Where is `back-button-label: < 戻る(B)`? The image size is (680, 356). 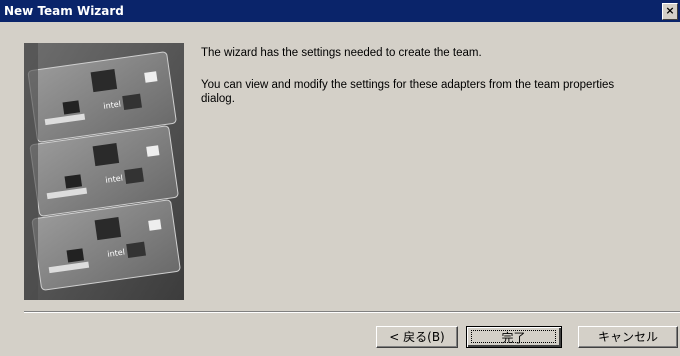 back-button-label: < 戻る(B) is located at coordinates (417, 337).